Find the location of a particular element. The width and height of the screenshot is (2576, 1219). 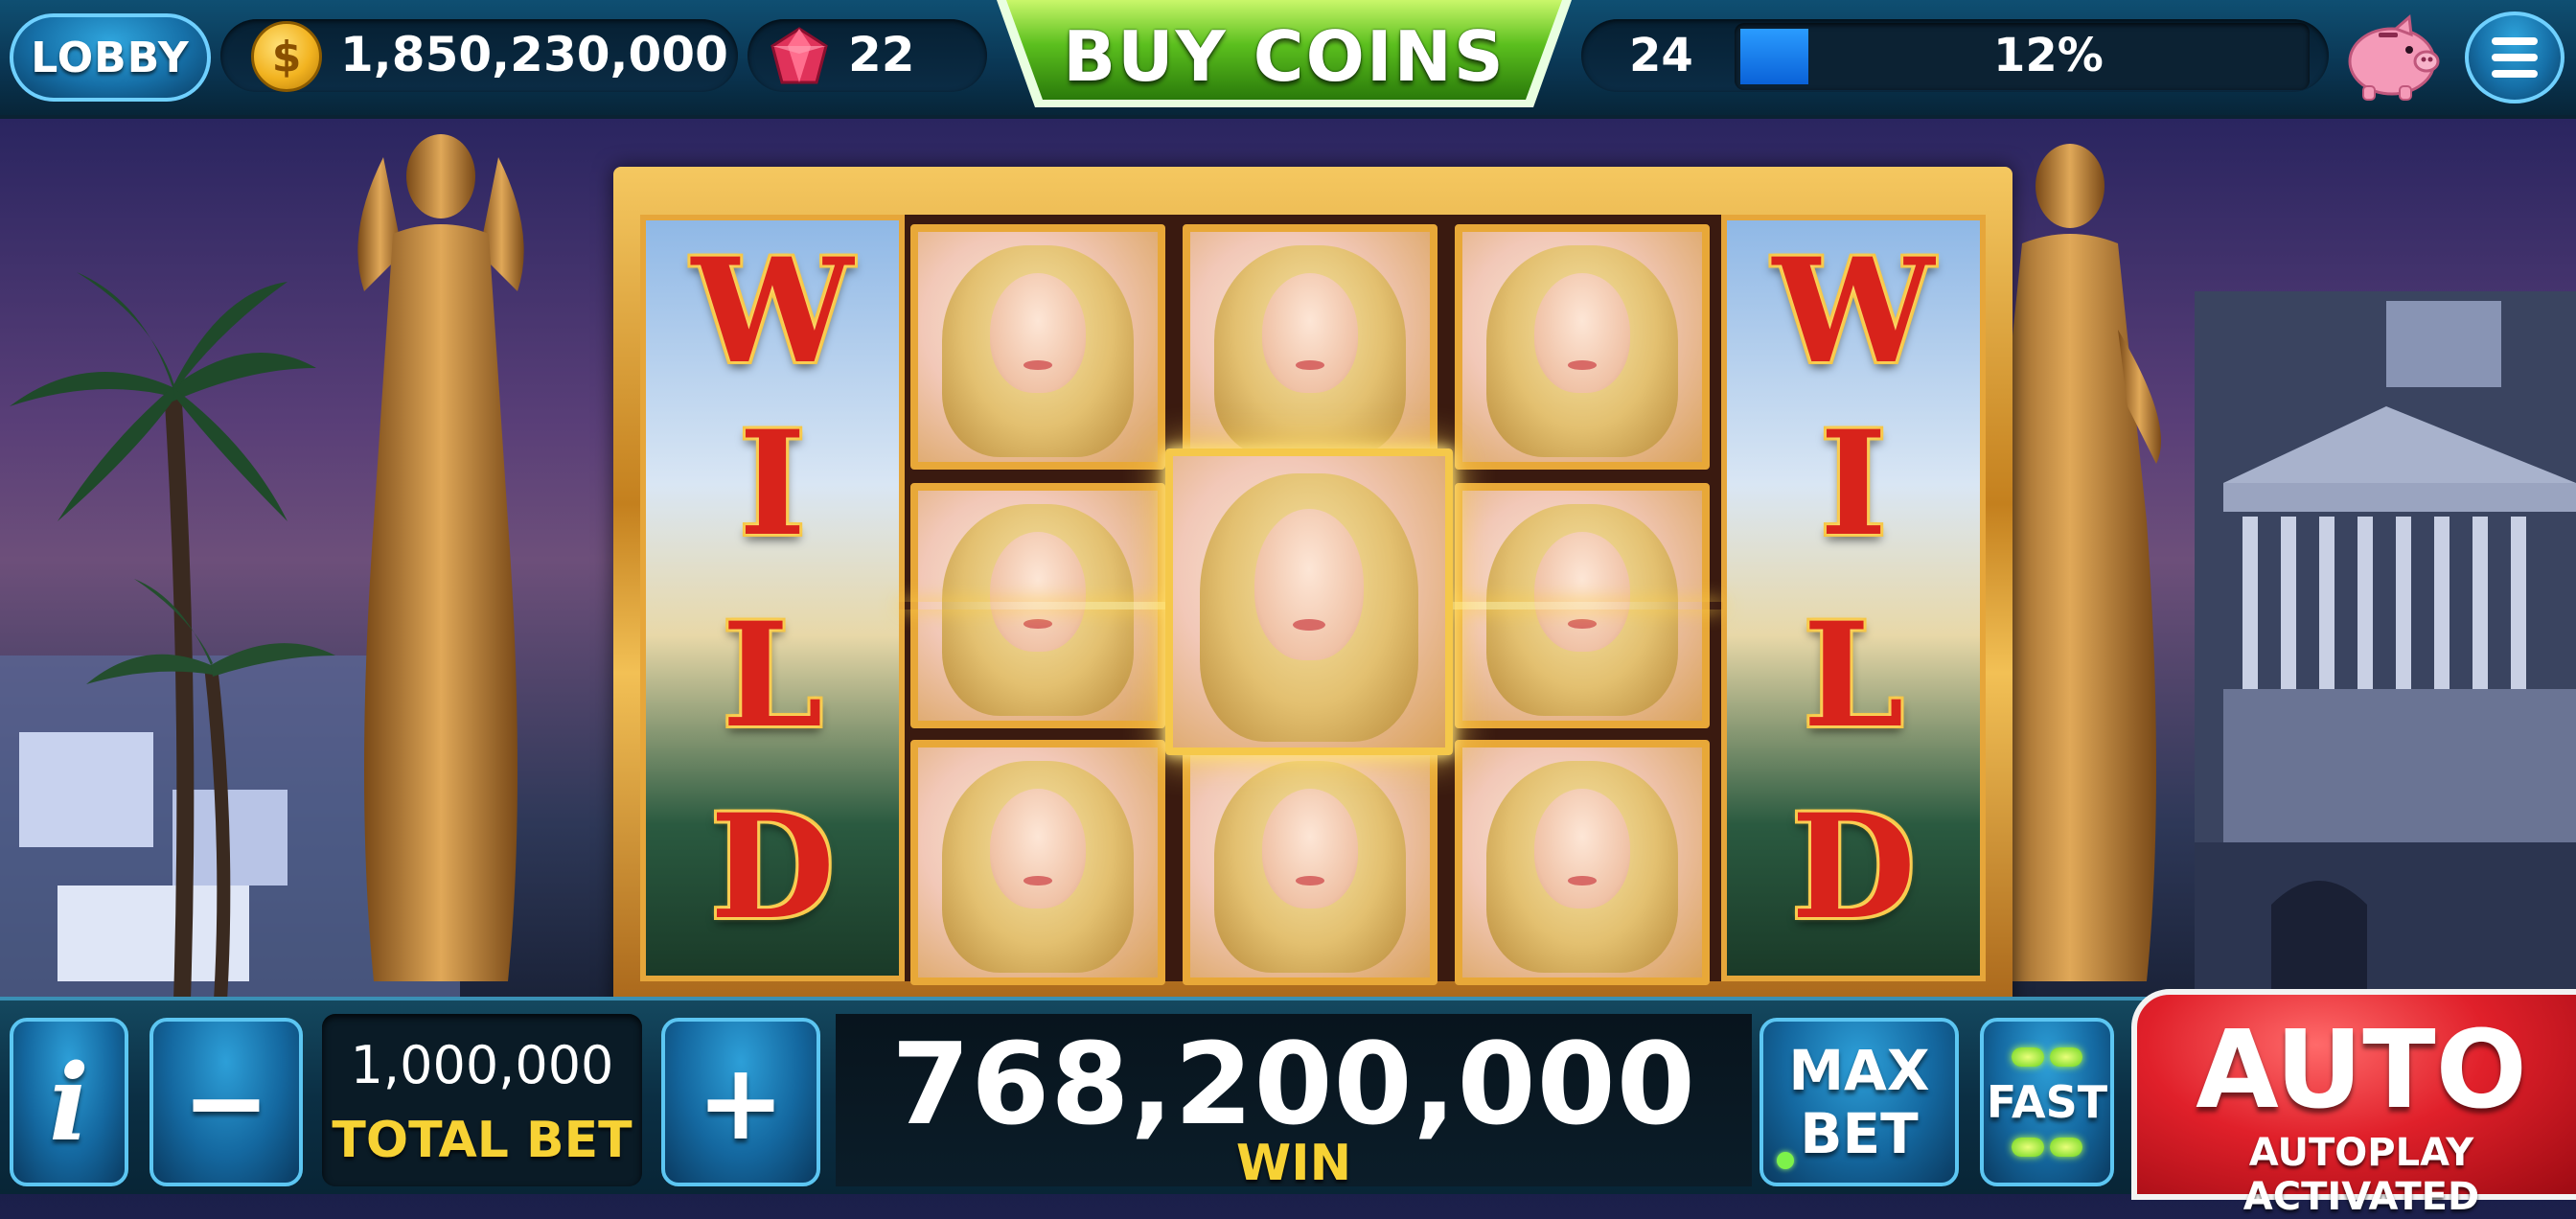

fast-label: FAST is located at coordinates (2047, 1102).